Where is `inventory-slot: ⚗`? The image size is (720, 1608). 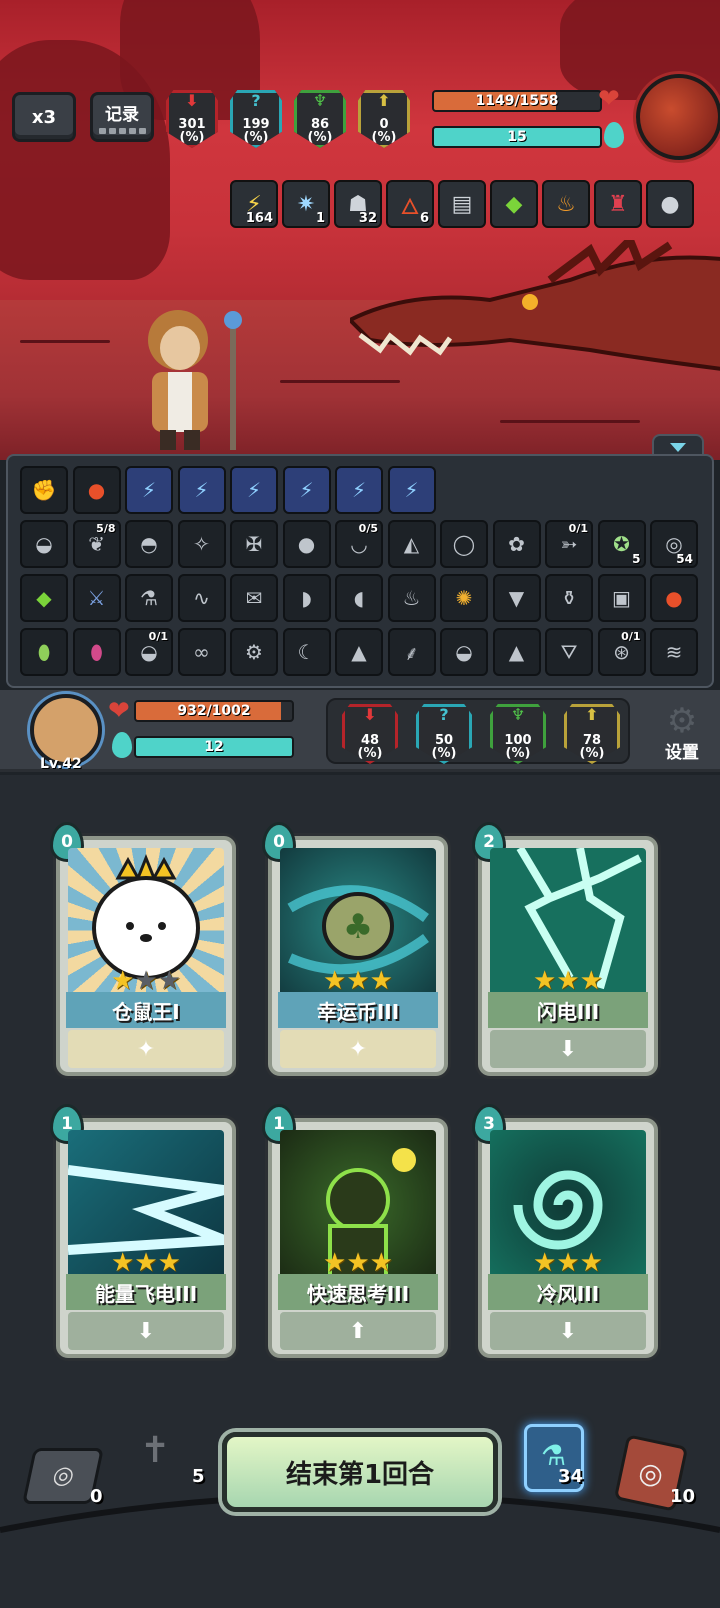 inventory-slot: ⚗ is located at coordinates (149, 598).